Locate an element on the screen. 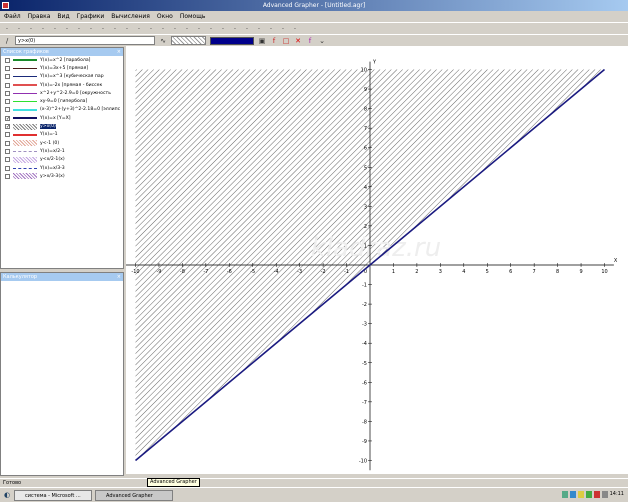  add-graph-icon: f is located at coordinates (274, 41).